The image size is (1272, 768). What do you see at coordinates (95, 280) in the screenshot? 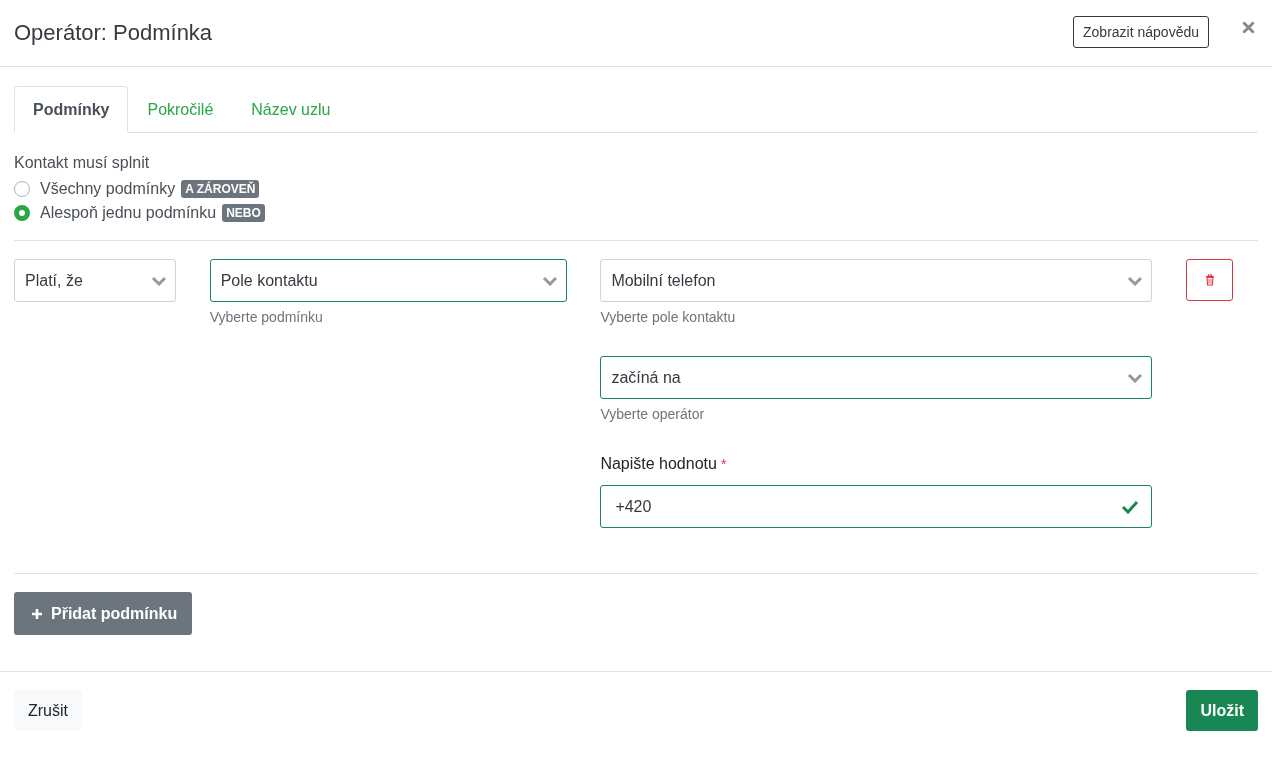
I see `select-field: Platí, že` at bounding box center [95, 280].